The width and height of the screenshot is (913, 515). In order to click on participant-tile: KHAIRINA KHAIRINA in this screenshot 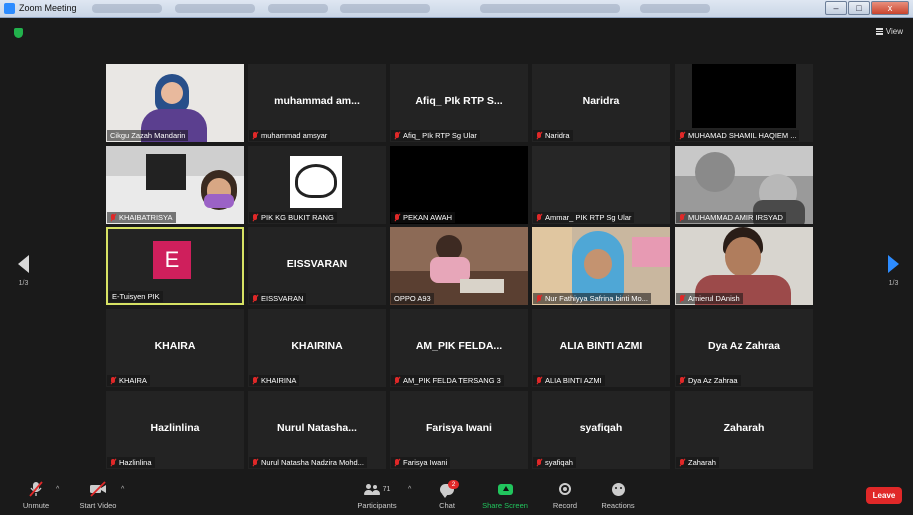, I will do `click(317, 348)`.